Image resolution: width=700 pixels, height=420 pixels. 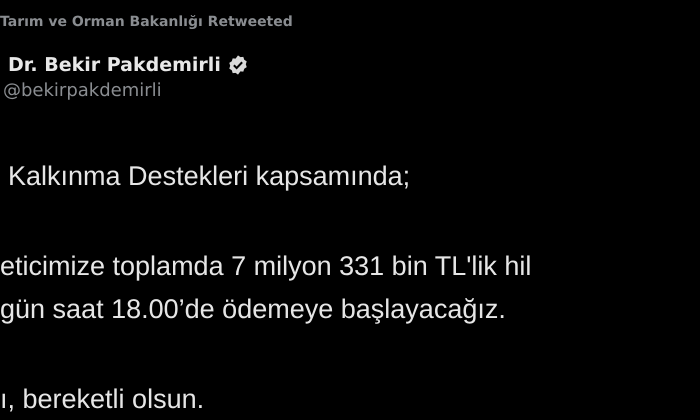 I want to click on author-name: Dr. Bekir Pakdemirli, so click(x=114, y=65).